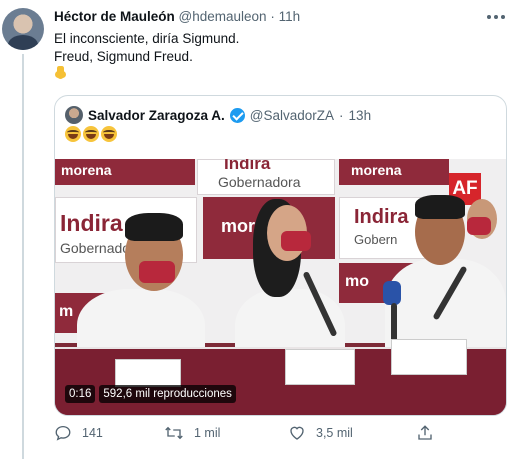  I want to click on nameplate-center, so click(320, 367).